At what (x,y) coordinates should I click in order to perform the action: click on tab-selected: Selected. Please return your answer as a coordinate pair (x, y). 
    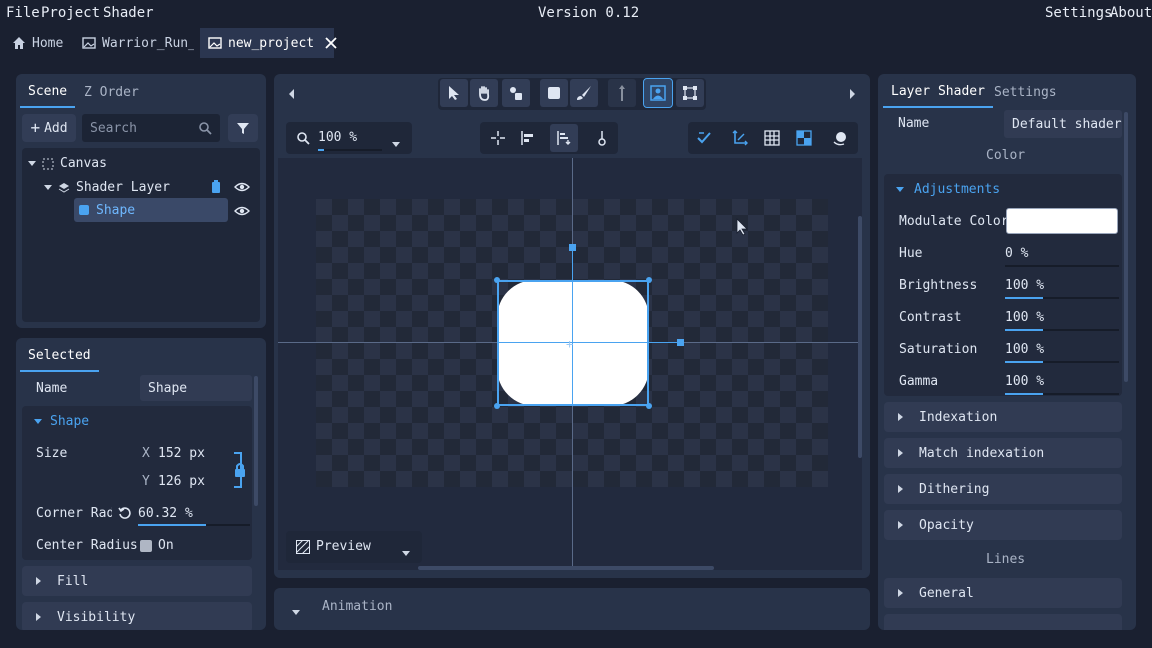
    Looking at the image, I should click on (59, 356).